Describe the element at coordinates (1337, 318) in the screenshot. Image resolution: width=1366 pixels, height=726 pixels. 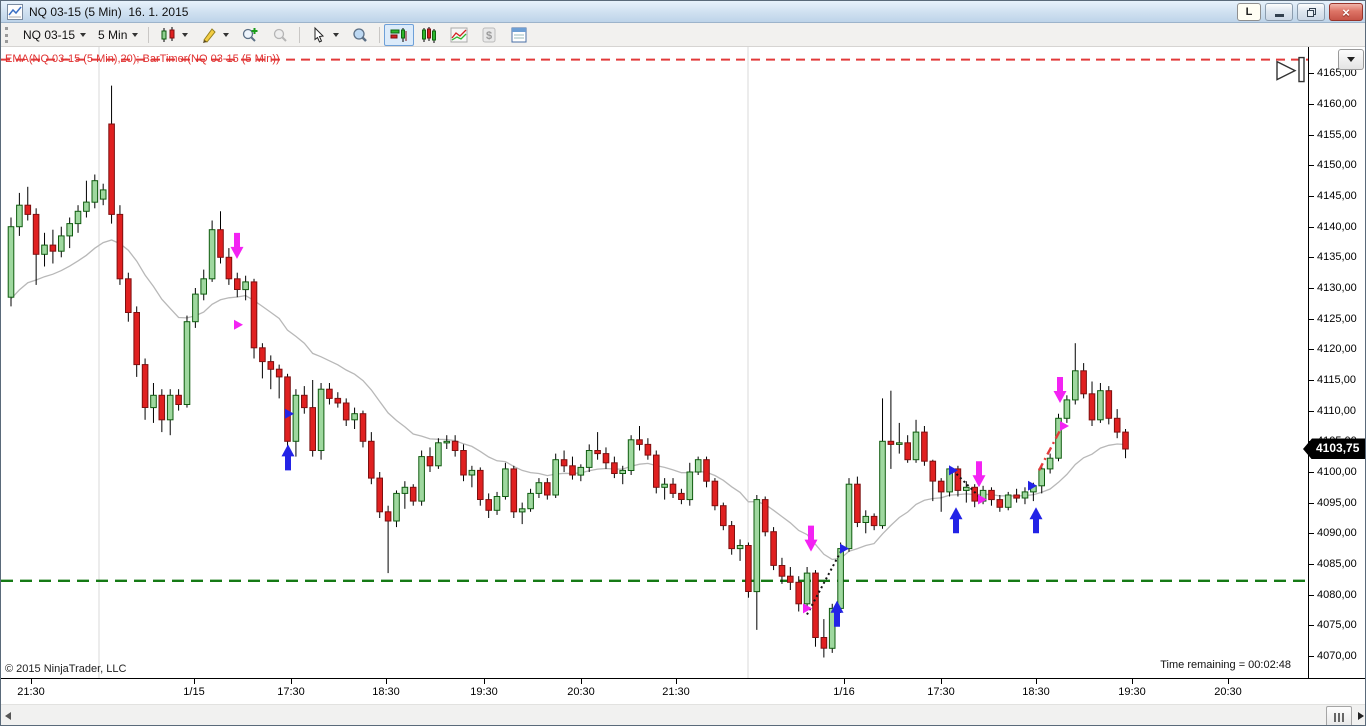
I see `price-tick-label: 4125,00` at that location.